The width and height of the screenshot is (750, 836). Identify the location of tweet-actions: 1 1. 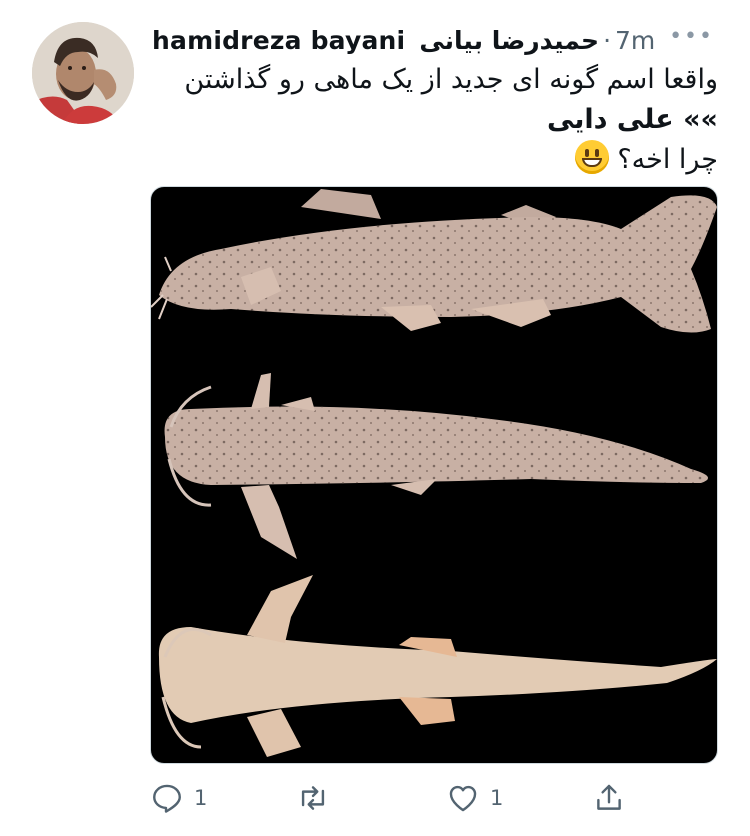
(410, 798).